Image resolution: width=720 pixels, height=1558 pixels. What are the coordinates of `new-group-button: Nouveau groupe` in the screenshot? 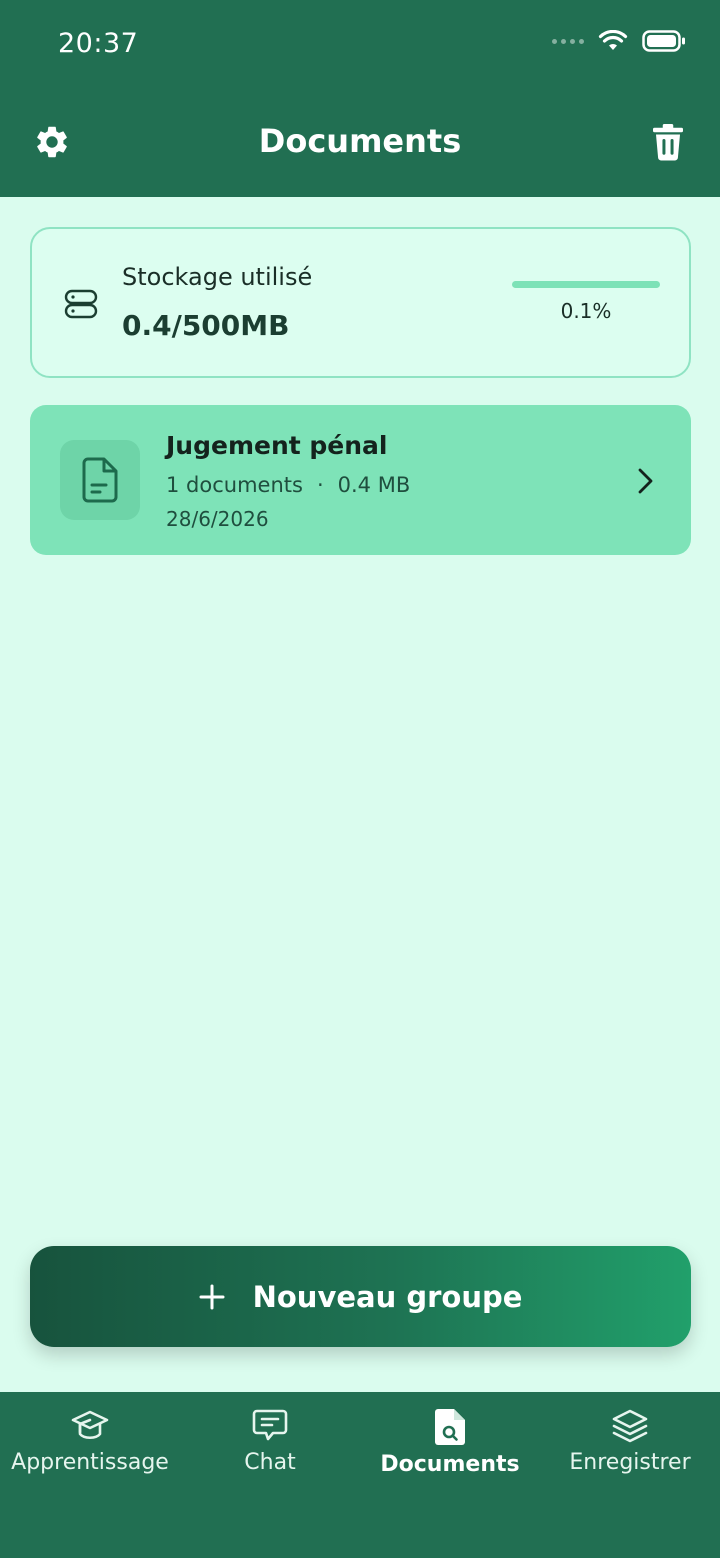 It's located at (360, 1296).